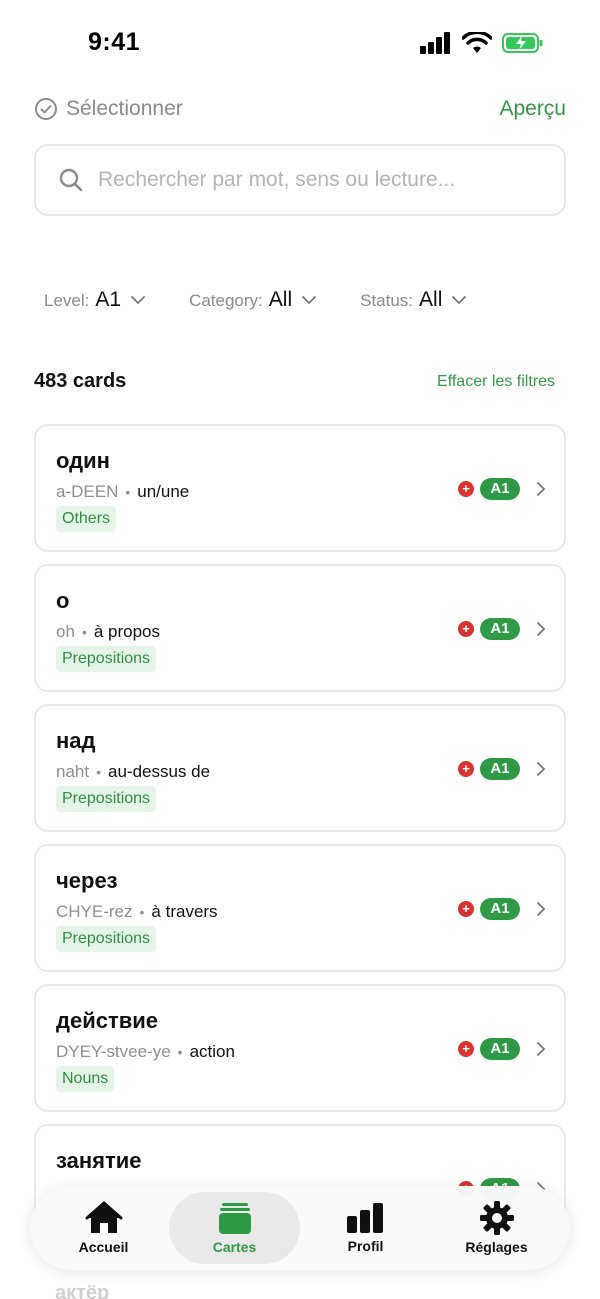 Image resolution: width=600 pixels, height=1299 pixels. I want to click on tab-cartes: Cartes, so click(234, 1228).